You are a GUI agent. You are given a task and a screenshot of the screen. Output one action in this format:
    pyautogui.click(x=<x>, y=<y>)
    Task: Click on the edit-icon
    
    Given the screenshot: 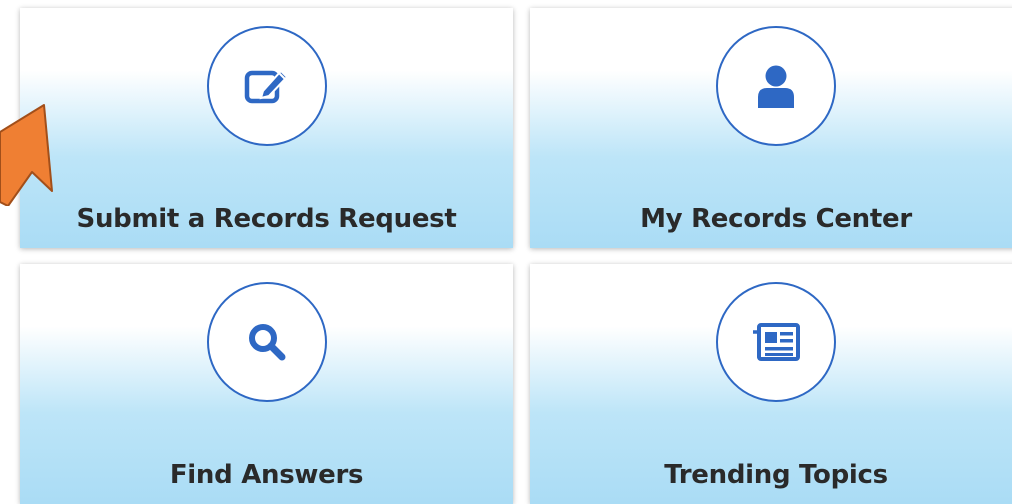 What is the action you would take?
    pyautogui.click(x=266, y=86)
    